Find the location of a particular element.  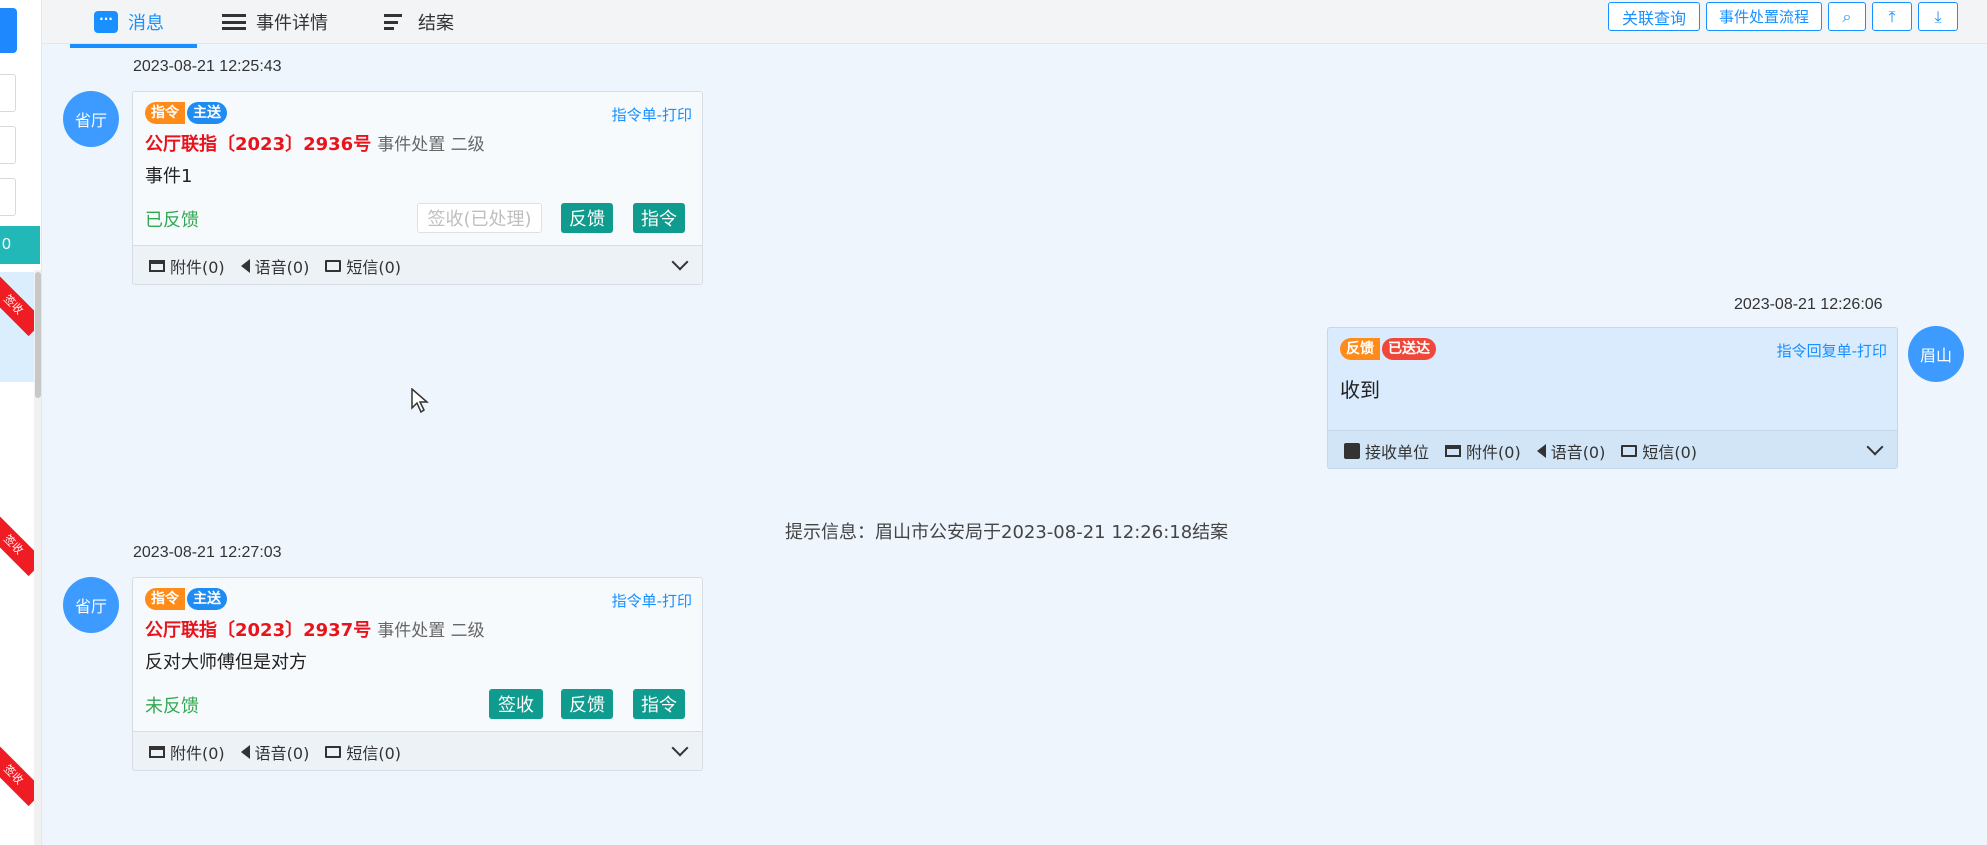

event-content: 事件1 is located at coordinates (169, 176).